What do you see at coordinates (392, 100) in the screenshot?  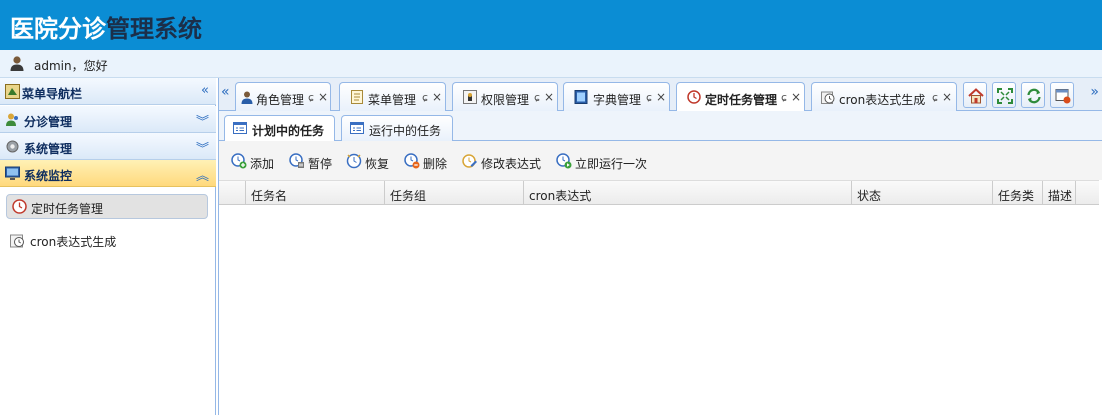 I see `tab-label: 菜单管理` at bounding box center [392, 100].